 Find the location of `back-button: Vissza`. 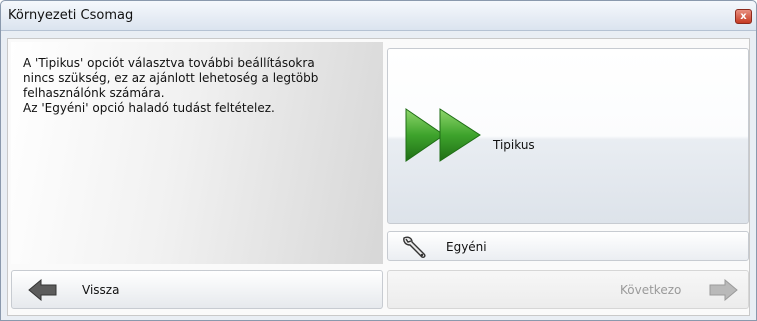

back-button: Vissza is located at coordinates (197, 289).